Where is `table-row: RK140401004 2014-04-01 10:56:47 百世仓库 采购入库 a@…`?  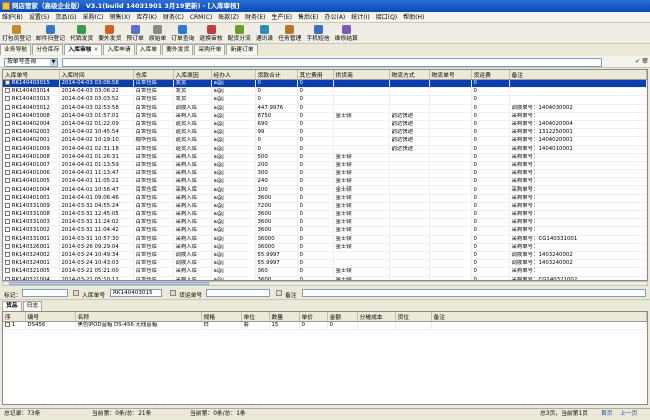
table-row: RK140401004 2014-04-01 10:56:47 百世仓库 采购入库 a@… is located at coordinates (325, 190).